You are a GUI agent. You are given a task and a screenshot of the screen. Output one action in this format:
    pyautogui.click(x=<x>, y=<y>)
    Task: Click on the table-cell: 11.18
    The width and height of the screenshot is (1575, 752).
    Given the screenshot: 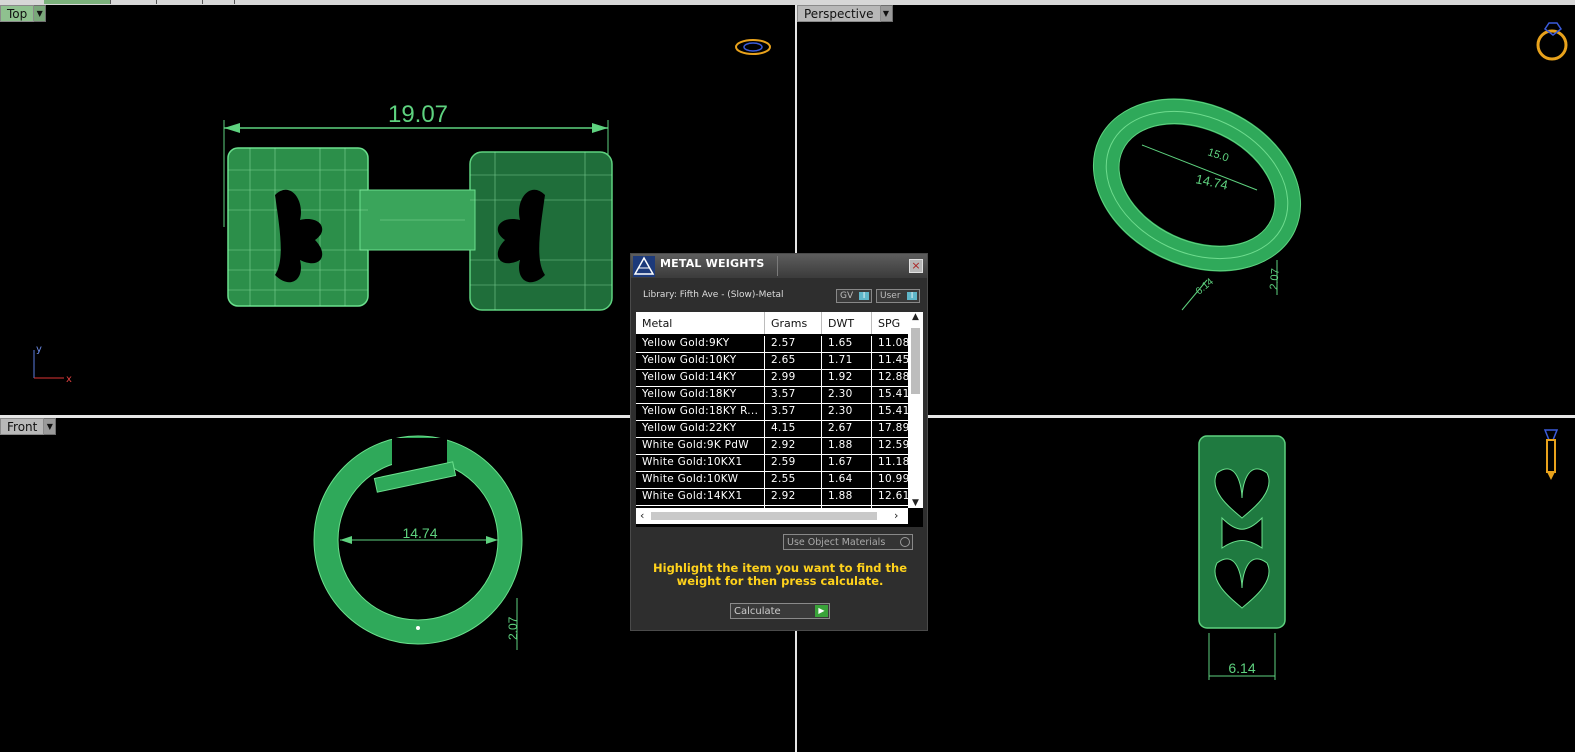 What is the action you would take?
    pyautogui.click(x=893, y=462)
    